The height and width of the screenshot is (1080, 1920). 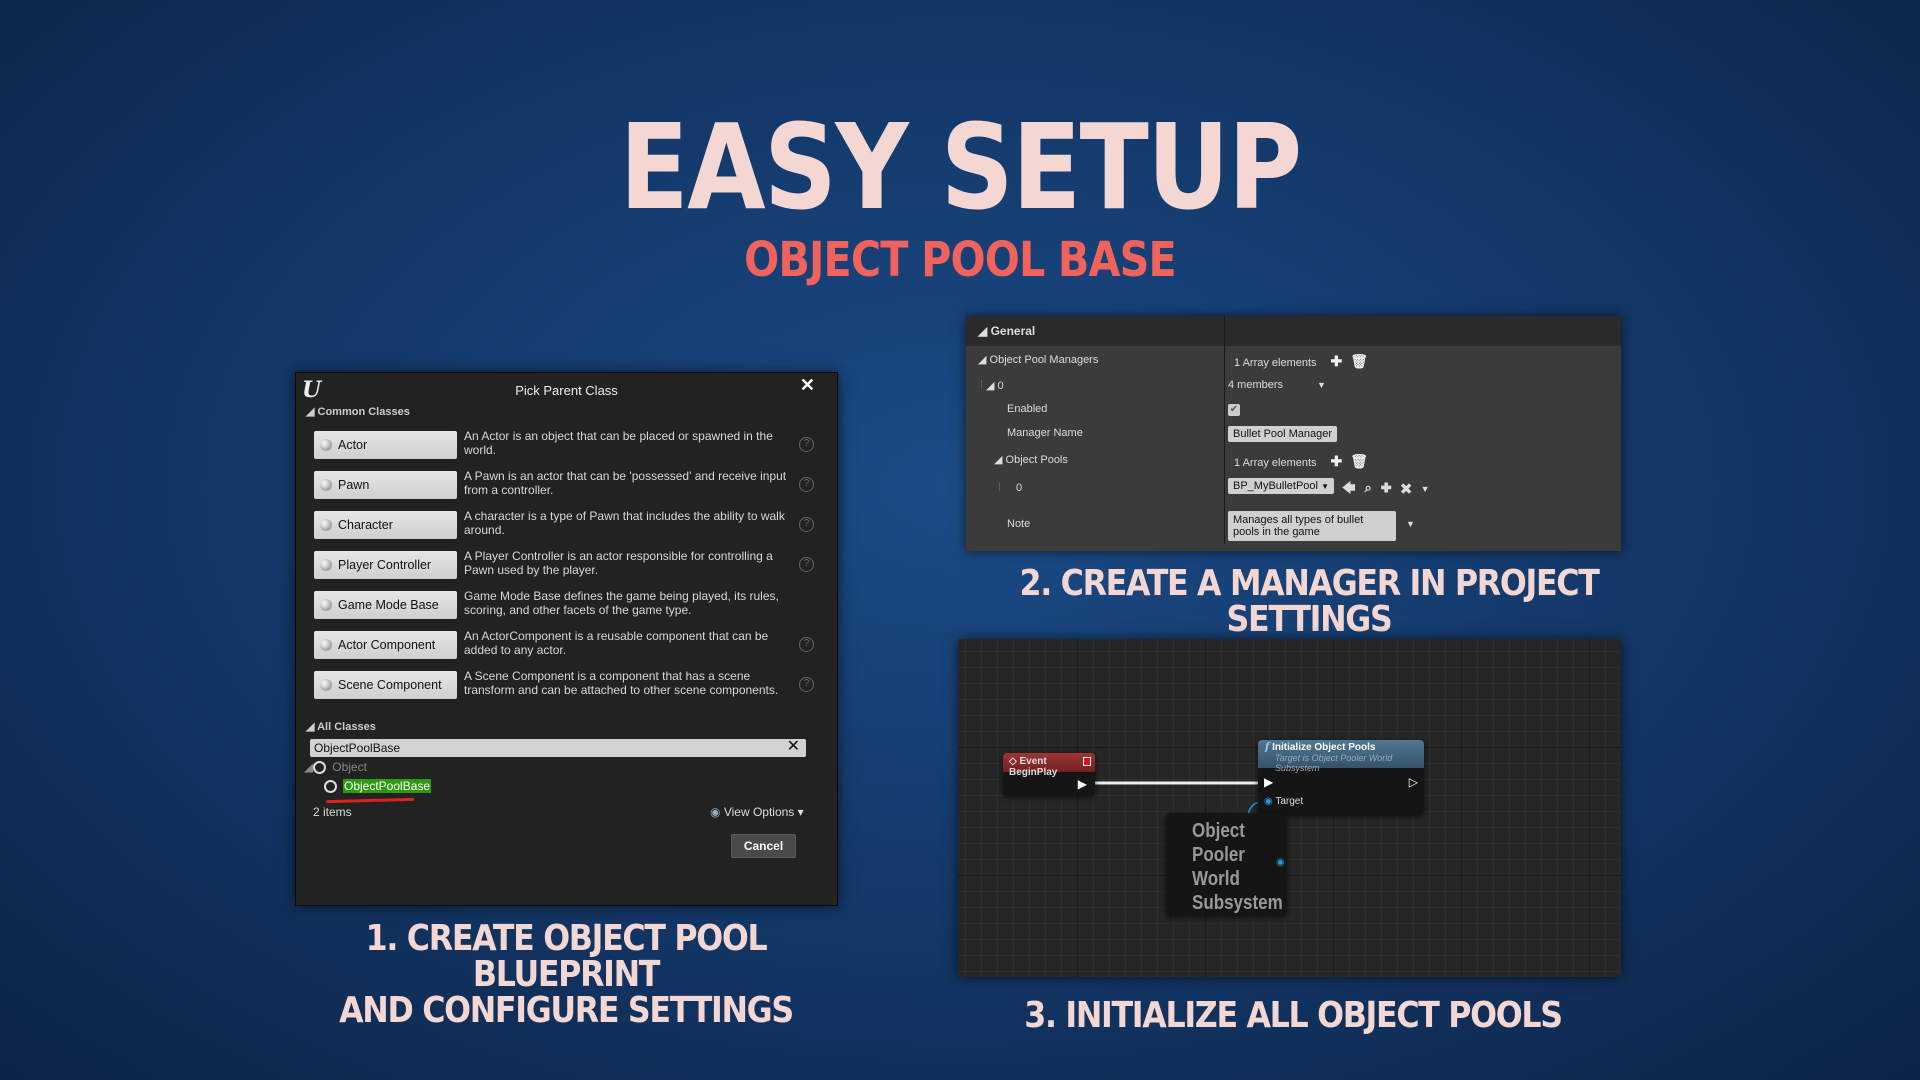 I want to click on row-manager-name: Manager Name Bullet Pool Manager, so click(x=1293, y=434).